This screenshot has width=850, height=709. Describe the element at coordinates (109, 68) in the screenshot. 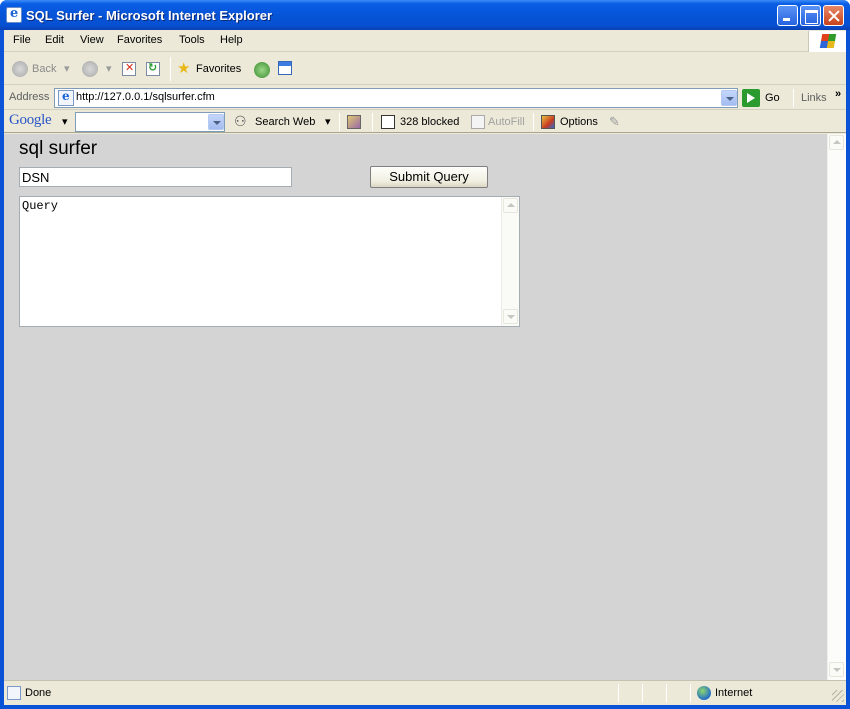

I see `forward-dropdown-icon: ▾` at that location.